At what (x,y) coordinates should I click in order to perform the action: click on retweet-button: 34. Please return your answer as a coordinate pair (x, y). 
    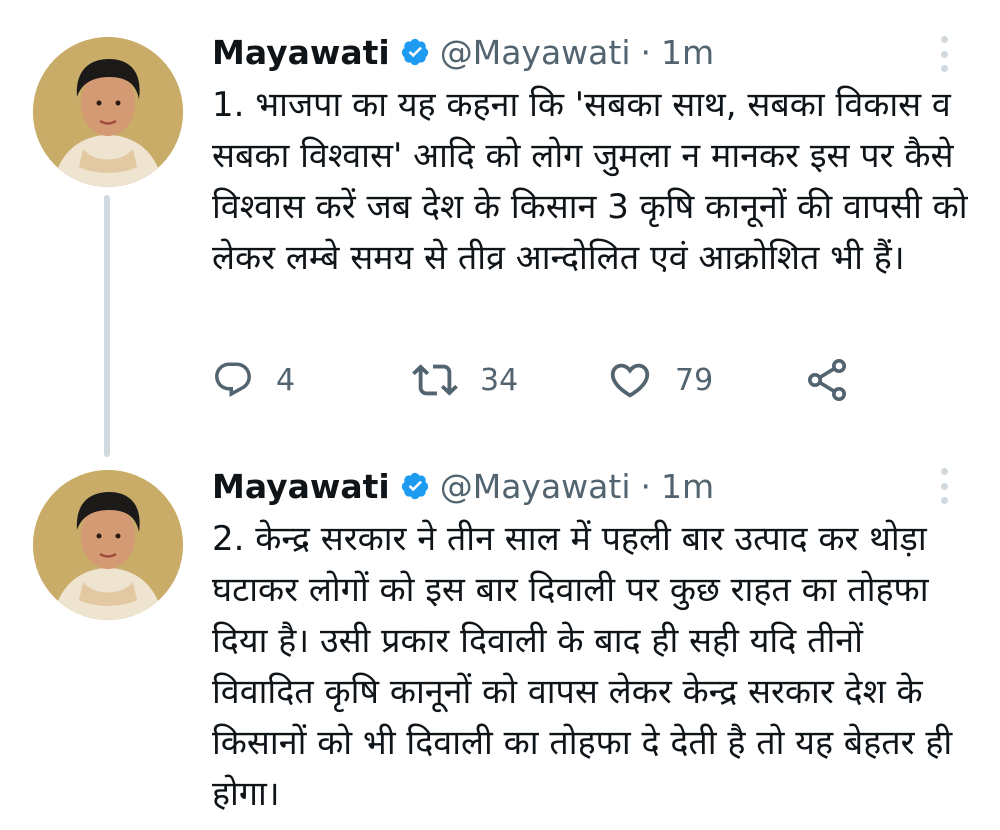
    Looking at the image, I should click on (509, 380).